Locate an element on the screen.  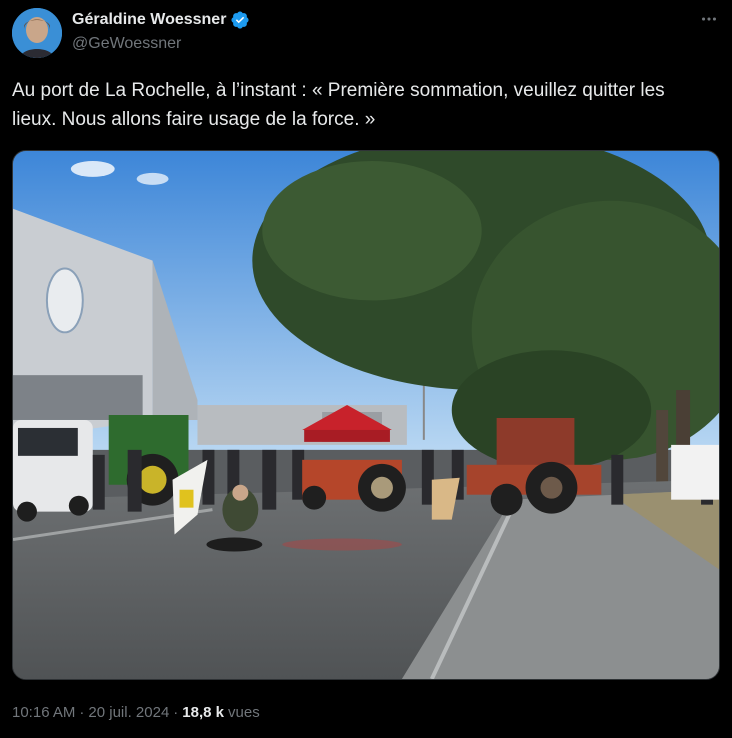
more-horizontal-icon is located at coordinates (709, 19).